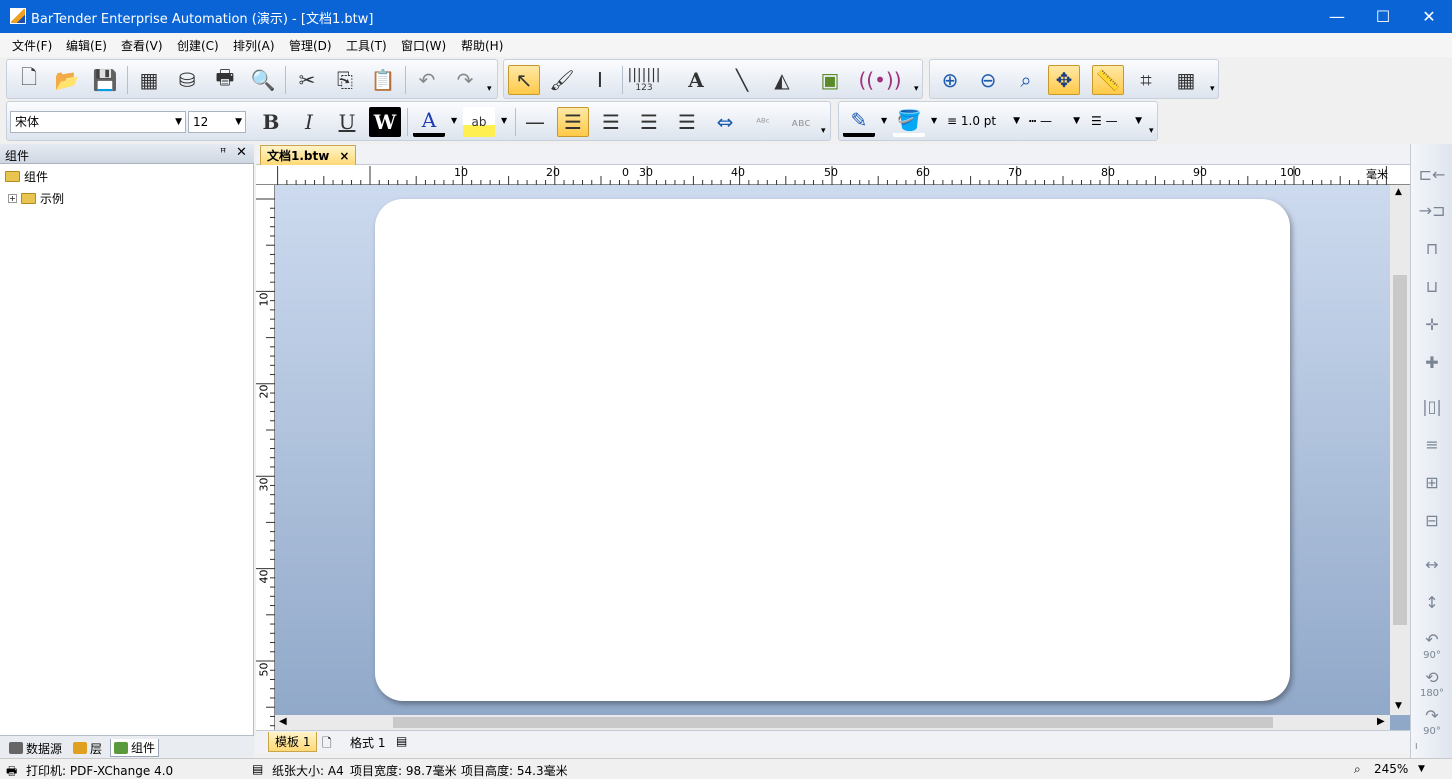  What do you see at coordinates (562, 80) in the screenshot?
I see `format-painter-icon: 🖌` at bounding box center [562, 80].